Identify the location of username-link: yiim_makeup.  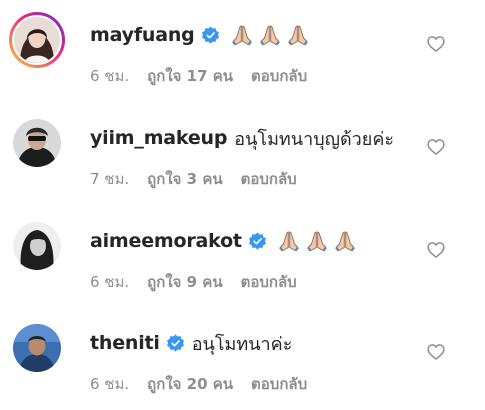
(158, 138).